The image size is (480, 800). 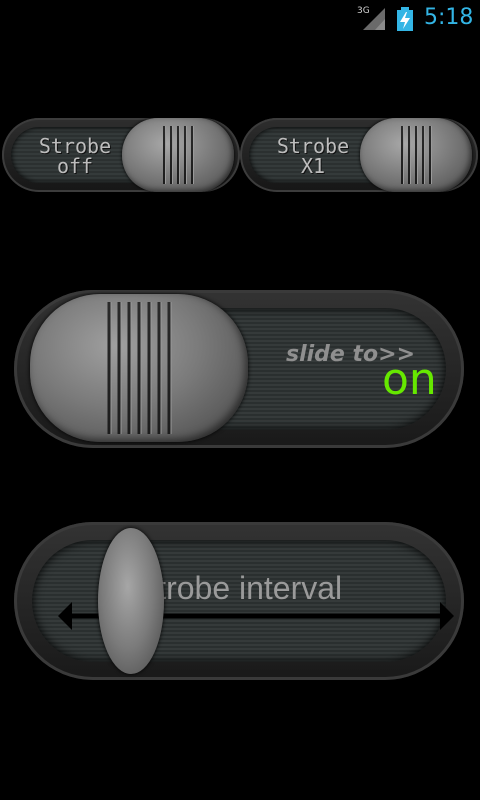 I want to click on status-bar: 3G 5:18, so click(x=240, y=19).